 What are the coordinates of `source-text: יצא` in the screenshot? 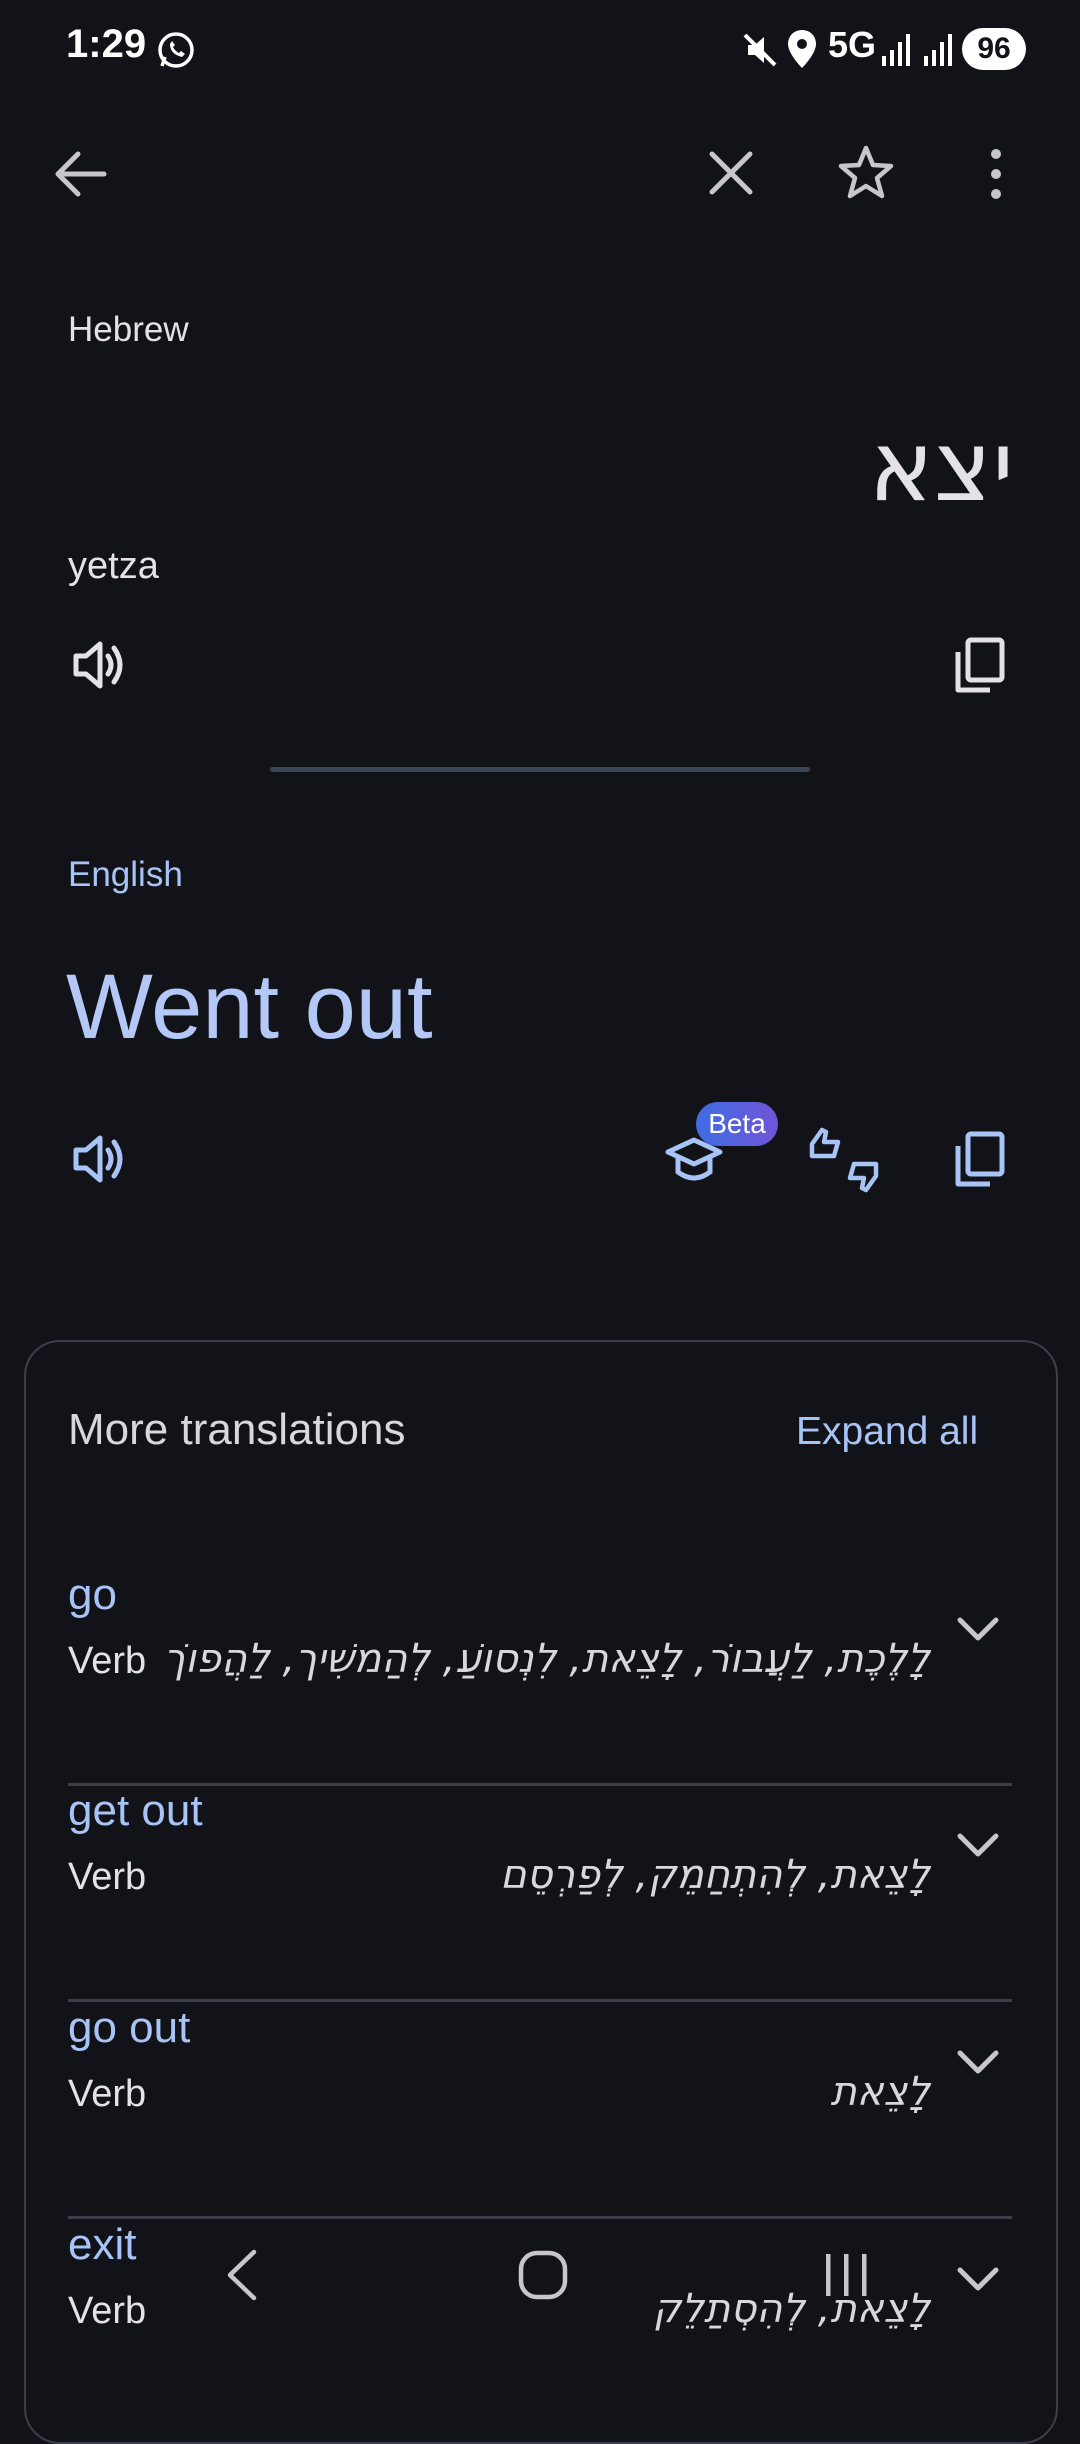 It's located at (941, 467).